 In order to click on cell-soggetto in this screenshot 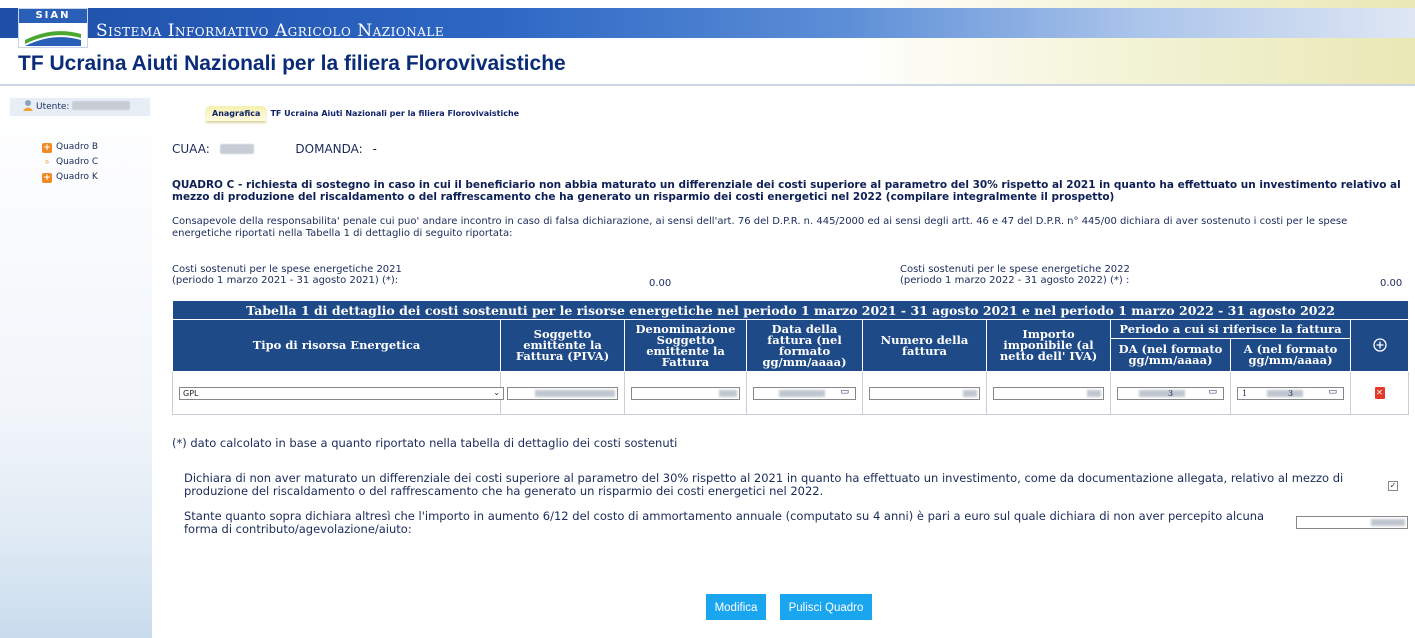, I will do `click(562, 393)`.